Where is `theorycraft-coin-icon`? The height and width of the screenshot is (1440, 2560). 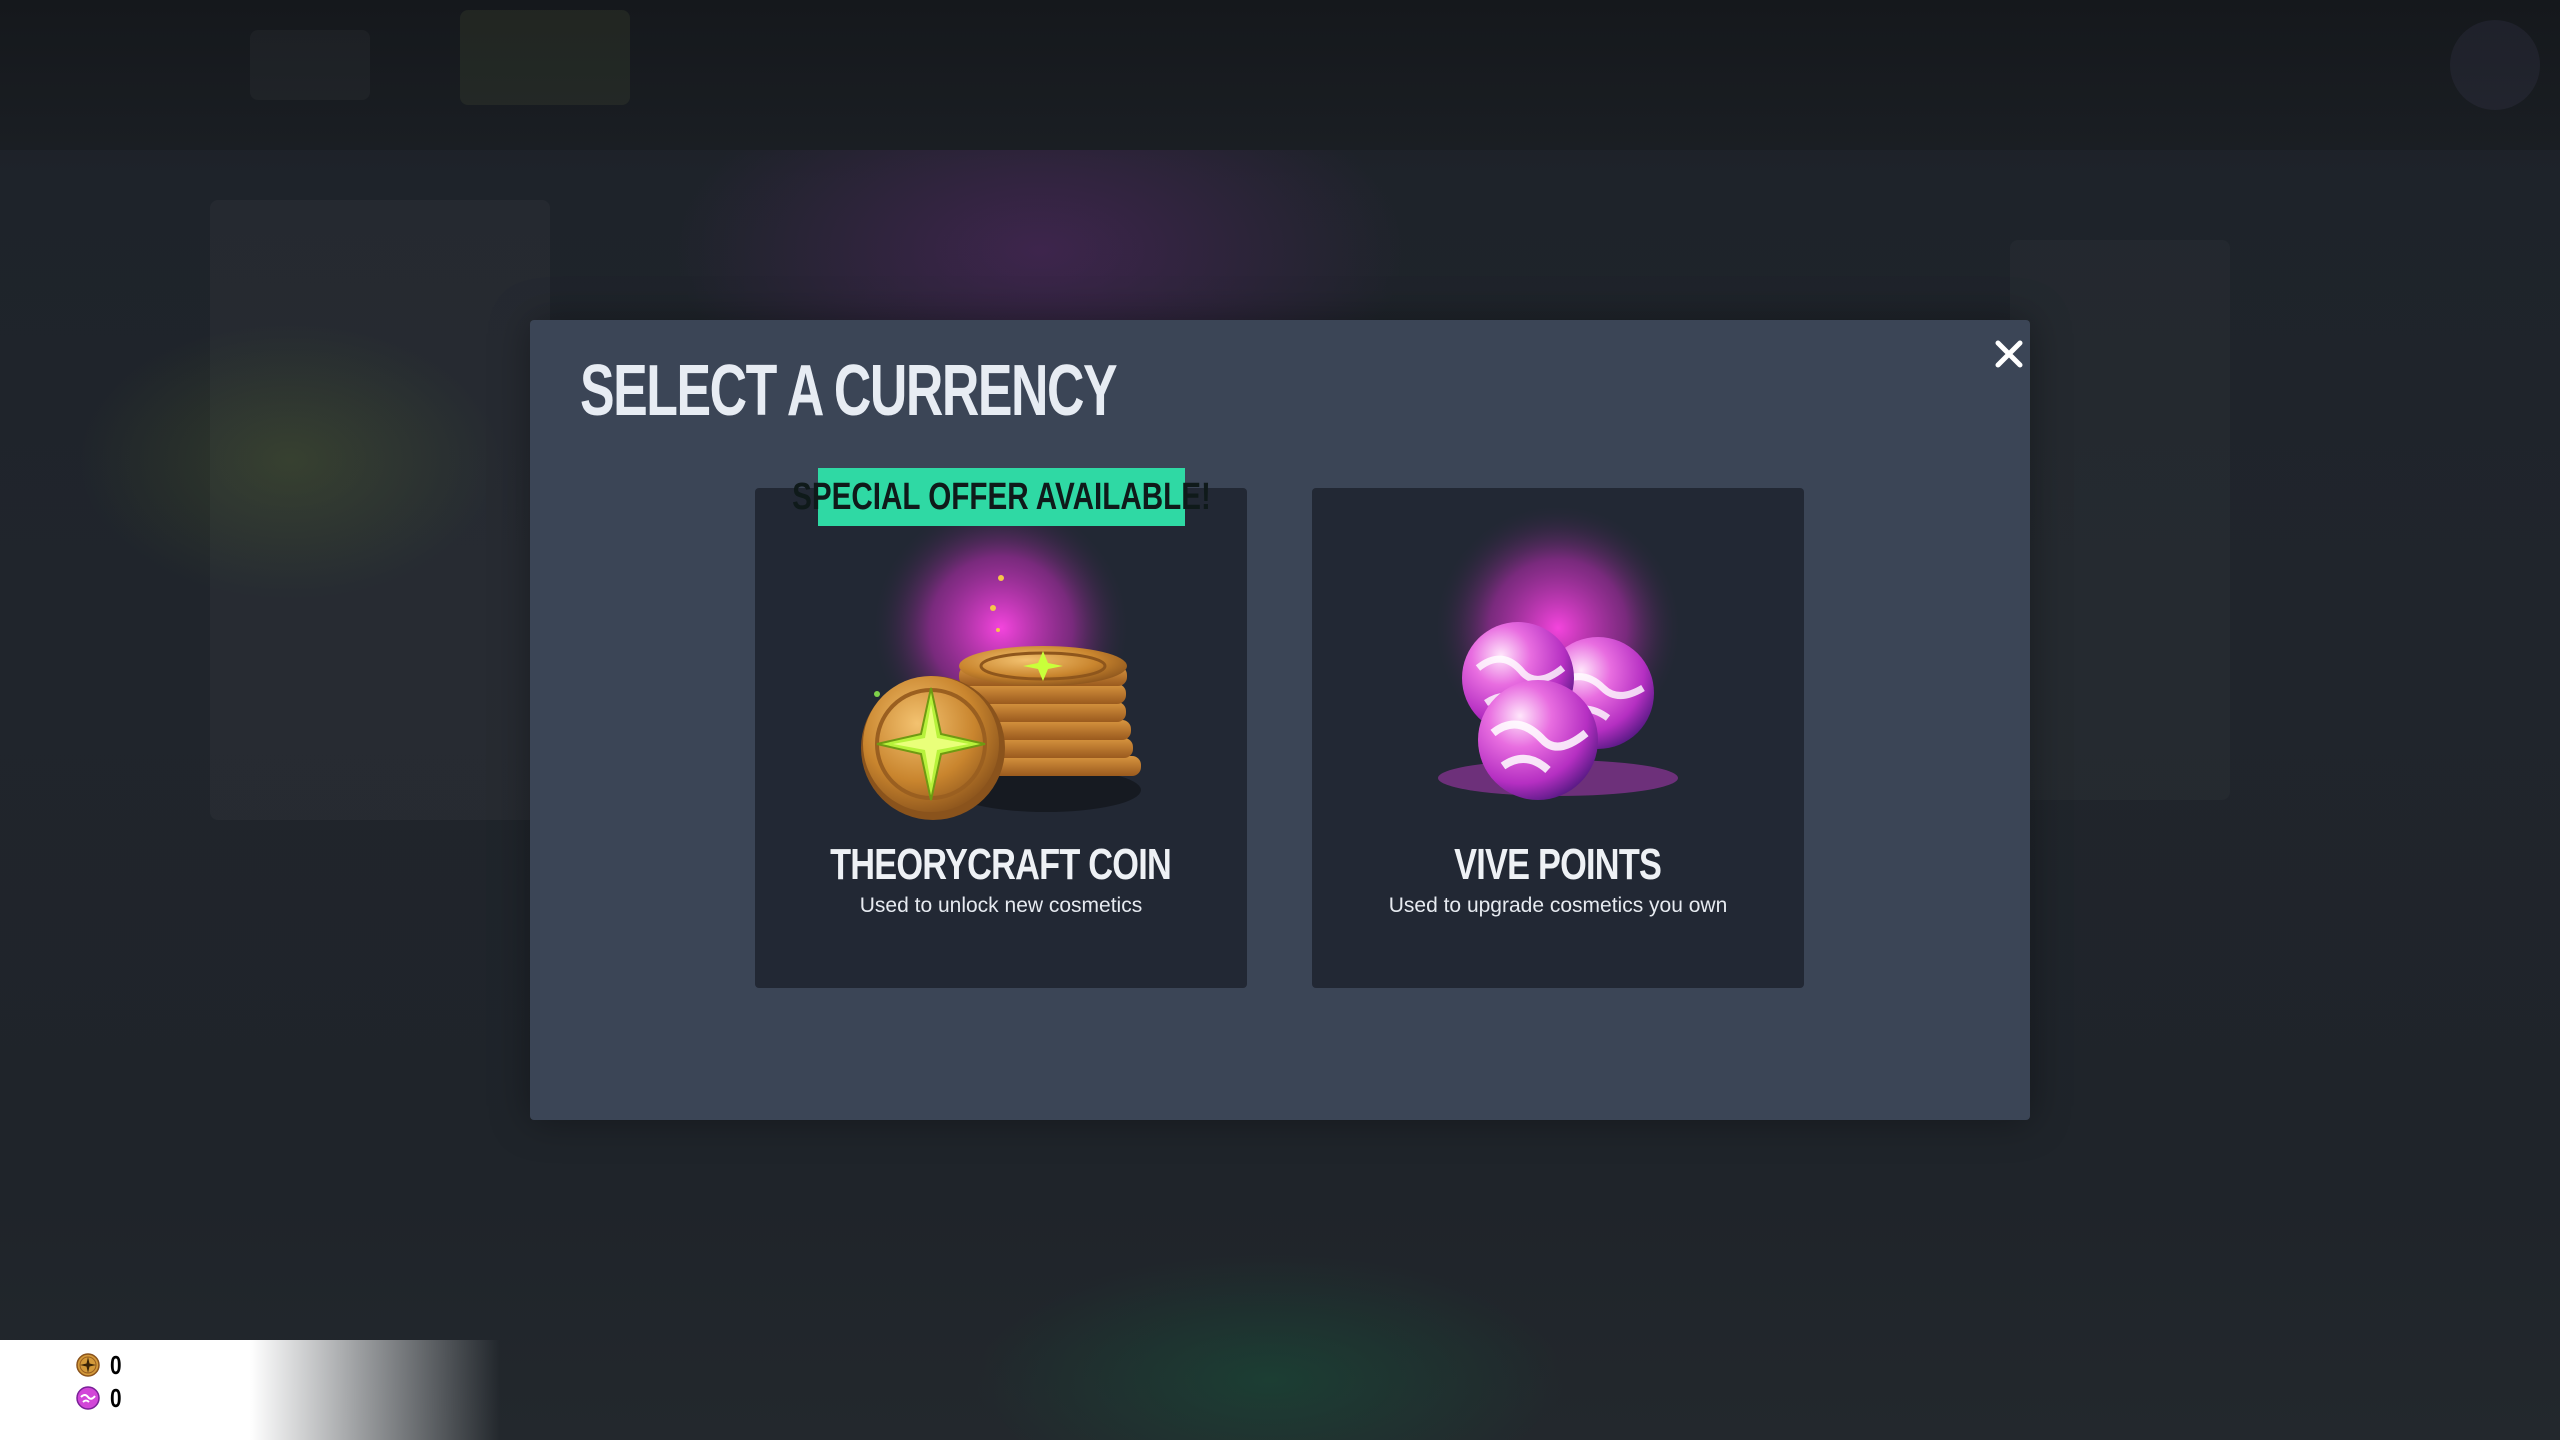 theorycraft-coin-icon is located at coordinates (88, 1365).